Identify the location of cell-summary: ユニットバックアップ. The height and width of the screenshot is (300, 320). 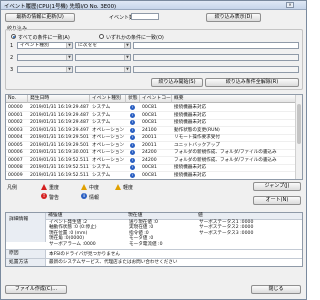
(197, 145).